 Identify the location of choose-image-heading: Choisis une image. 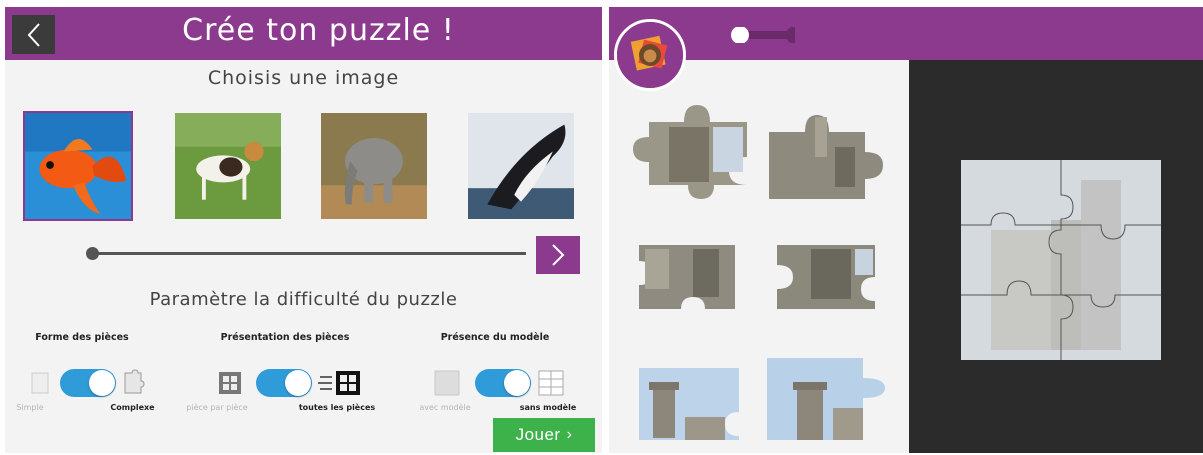
(303, 78).